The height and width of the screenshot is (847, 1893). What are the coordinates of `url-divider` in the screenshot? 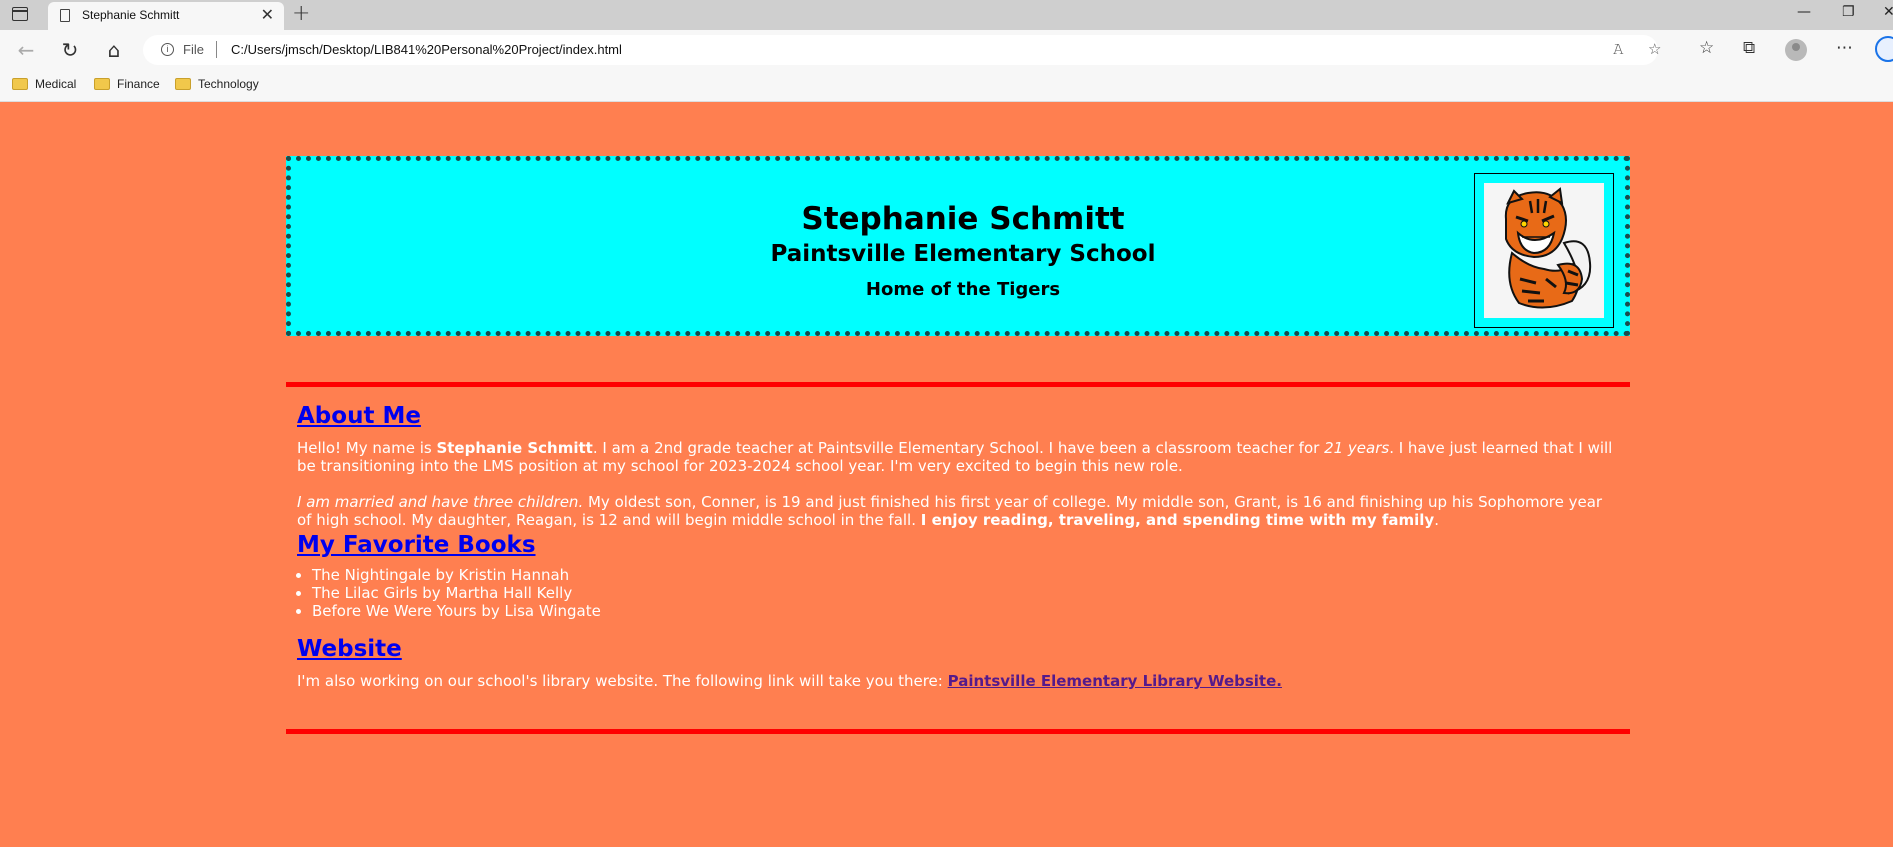 It's located at (216, 49).